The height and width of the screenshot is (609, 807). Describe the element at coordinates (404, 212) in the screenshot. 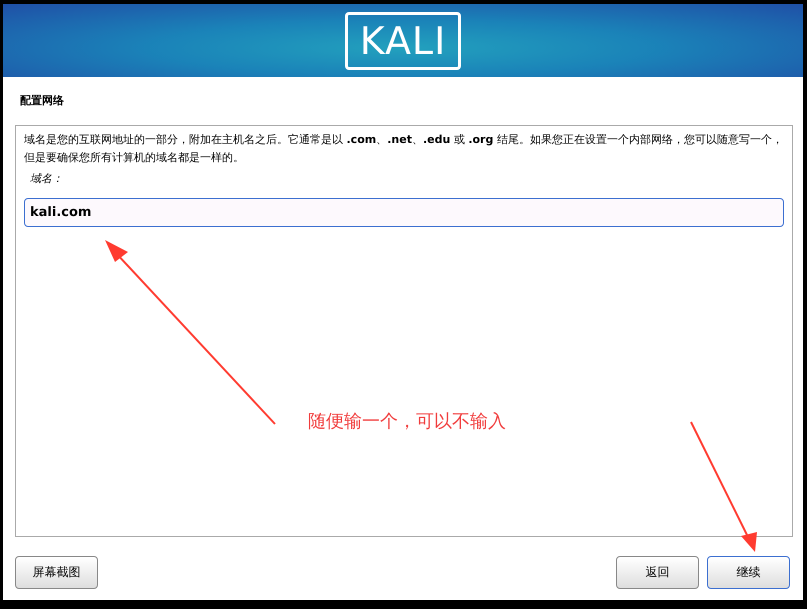

I see `domain-input-field: kali.com` at that location.